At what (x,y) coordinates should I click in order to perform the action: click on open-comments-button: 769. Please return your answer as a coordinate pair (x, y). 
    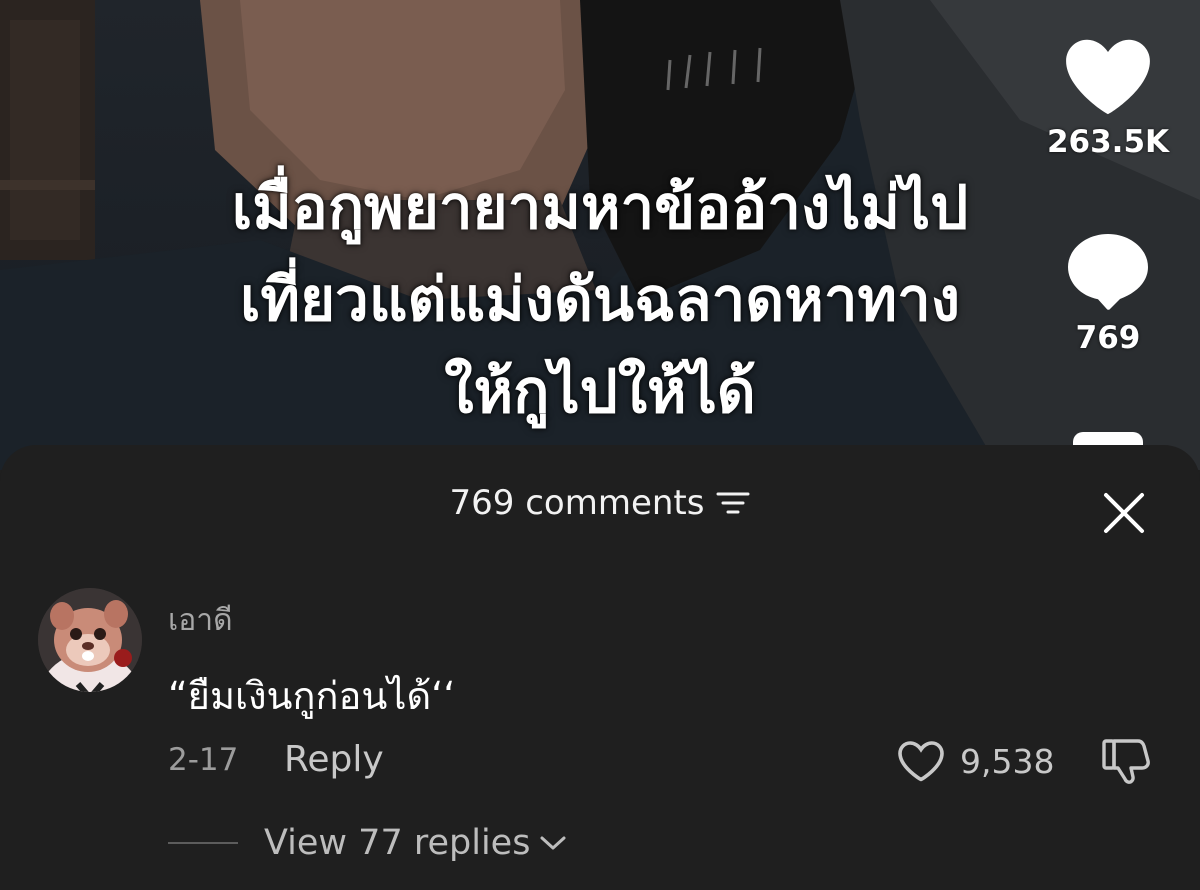
    Looking at the image, I should click on (1108, 293).